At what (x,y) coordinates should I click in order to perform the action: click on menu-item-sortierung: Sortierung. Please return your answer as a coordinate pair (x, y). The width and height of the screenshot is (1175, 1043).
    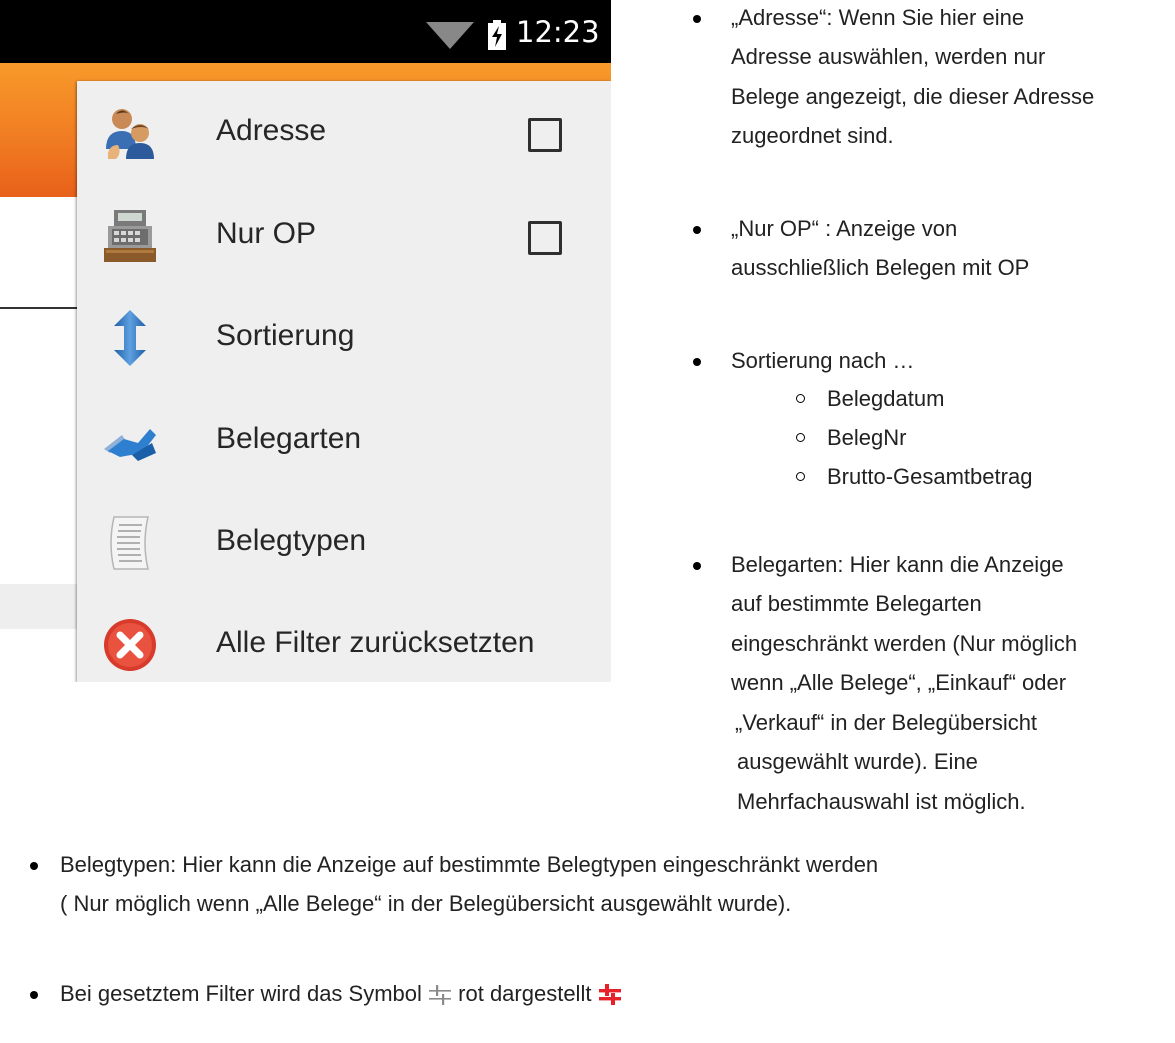
    Looking at the image, I should click on (344, 337).